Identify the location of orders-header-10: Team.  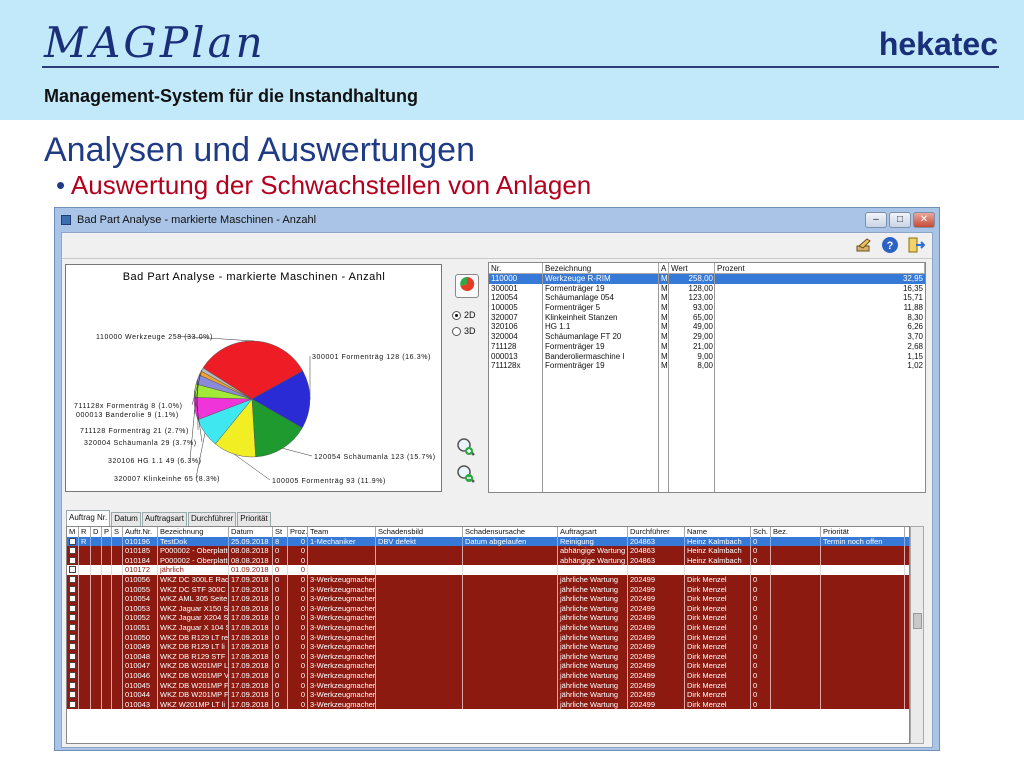
(342, 532).